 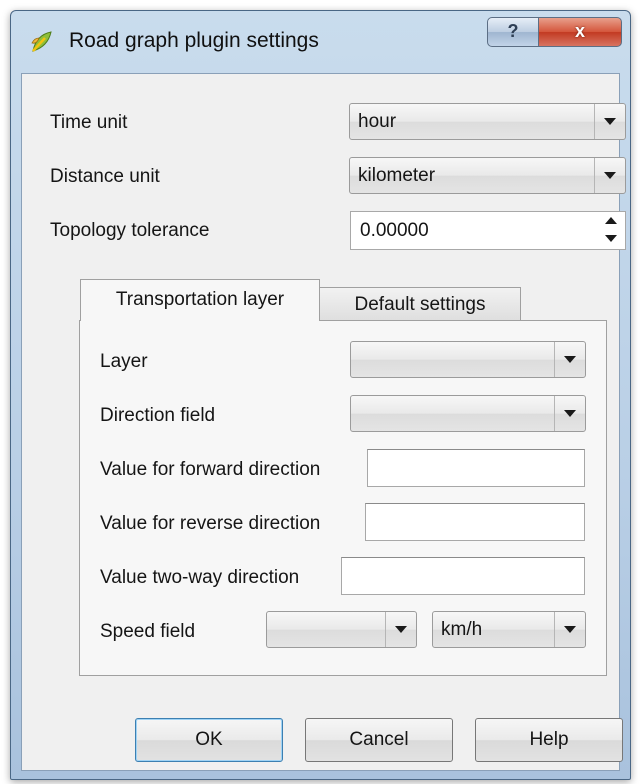 What do you see at coordinates (476, 468) in the screenshot?
I see `forward-direction-input` at bounding box center [476, 468].